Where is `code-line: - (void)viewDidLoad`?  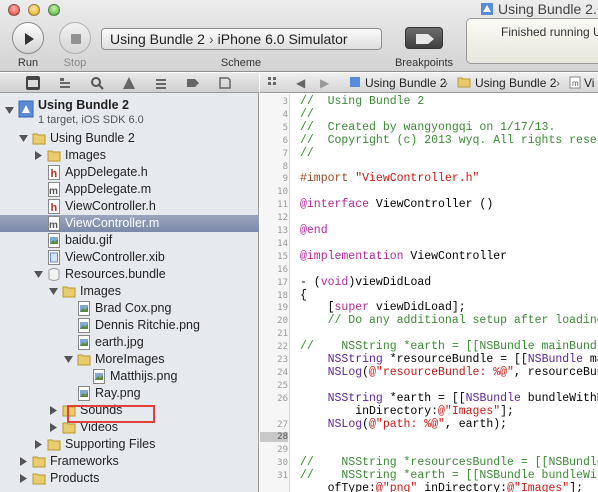
code-line: - (void)viewDidLoad is located at coordinates (365, 282).